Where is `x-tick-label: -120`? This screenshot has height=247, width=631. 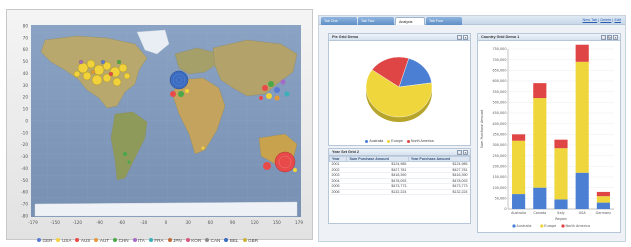 x-tick-label: -120 is located at coordinates (78, 222).